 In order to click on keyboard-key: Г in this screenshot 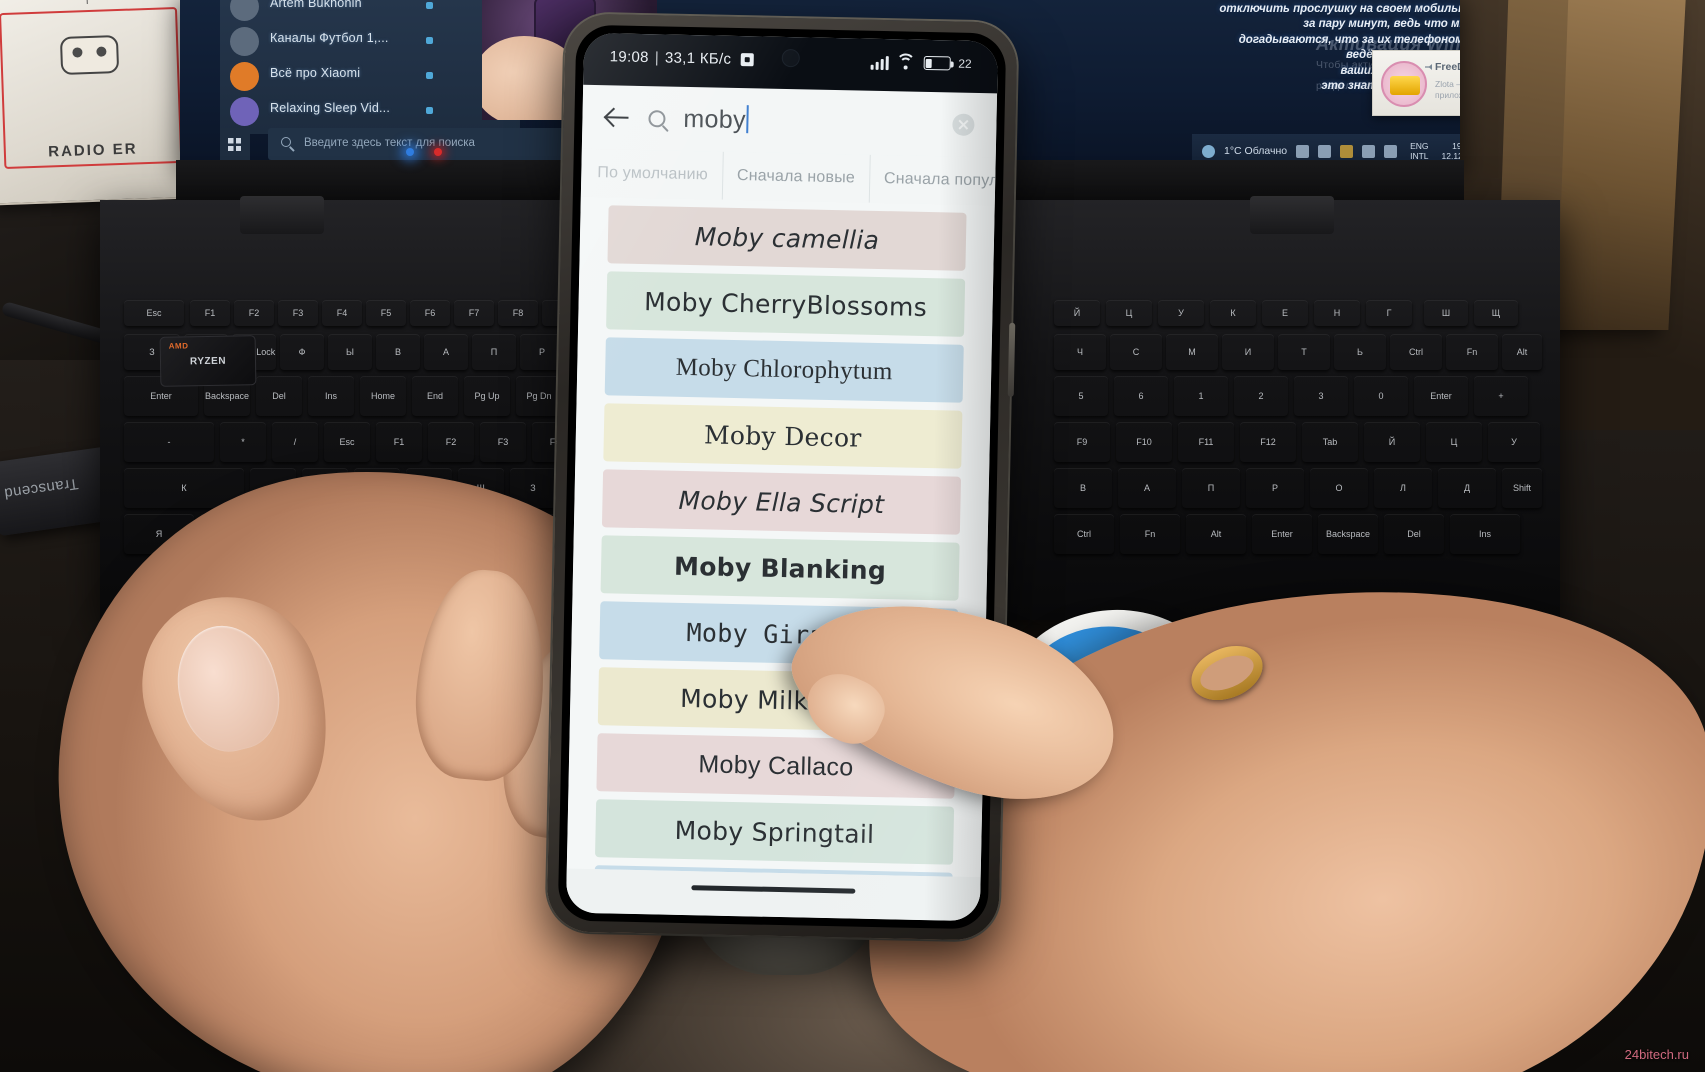, I will do `click(1389, 313)`.